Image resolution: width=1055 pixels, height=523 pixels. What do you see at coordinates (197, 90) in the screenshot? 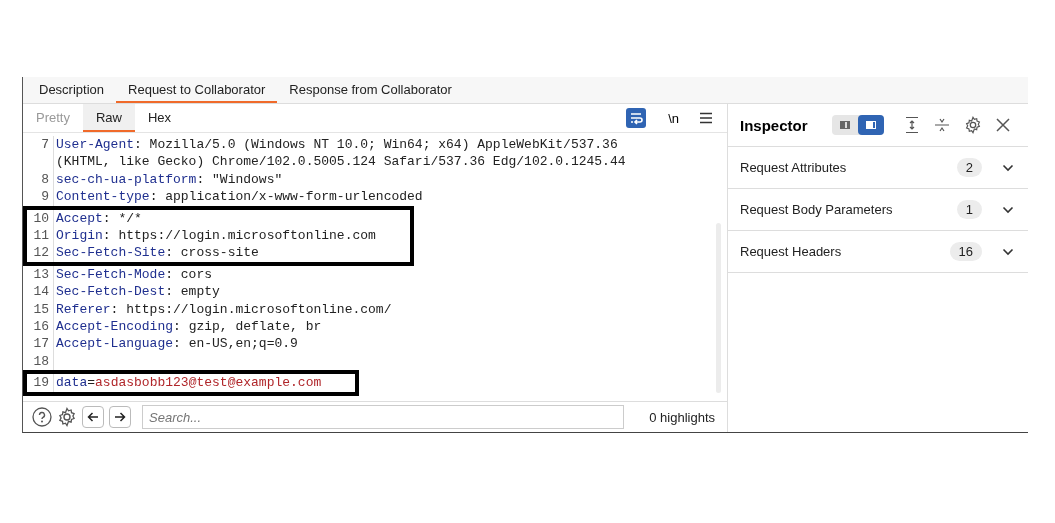
I see `tab: Request to Collaborator` at bounding box center [197, 90].